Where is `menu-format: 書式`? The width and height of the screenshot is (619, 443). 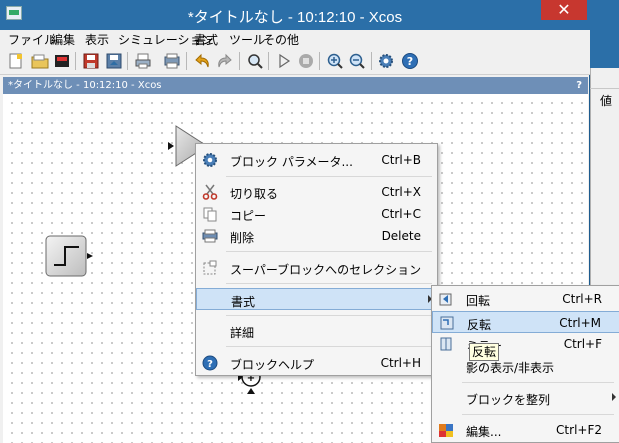 menu-format: 書式 is located at coordinates (206, 39).